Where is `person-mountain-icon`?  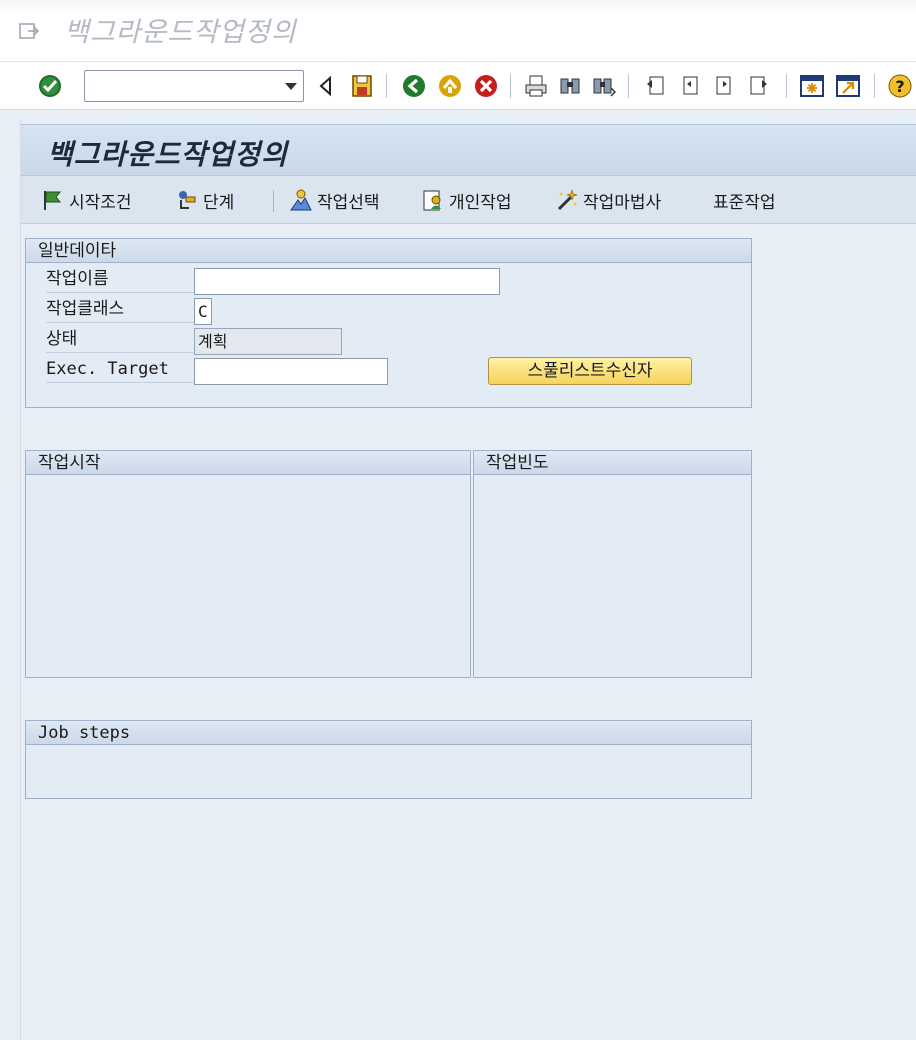
person-mountain-icon is located at coordinates (301, 200).